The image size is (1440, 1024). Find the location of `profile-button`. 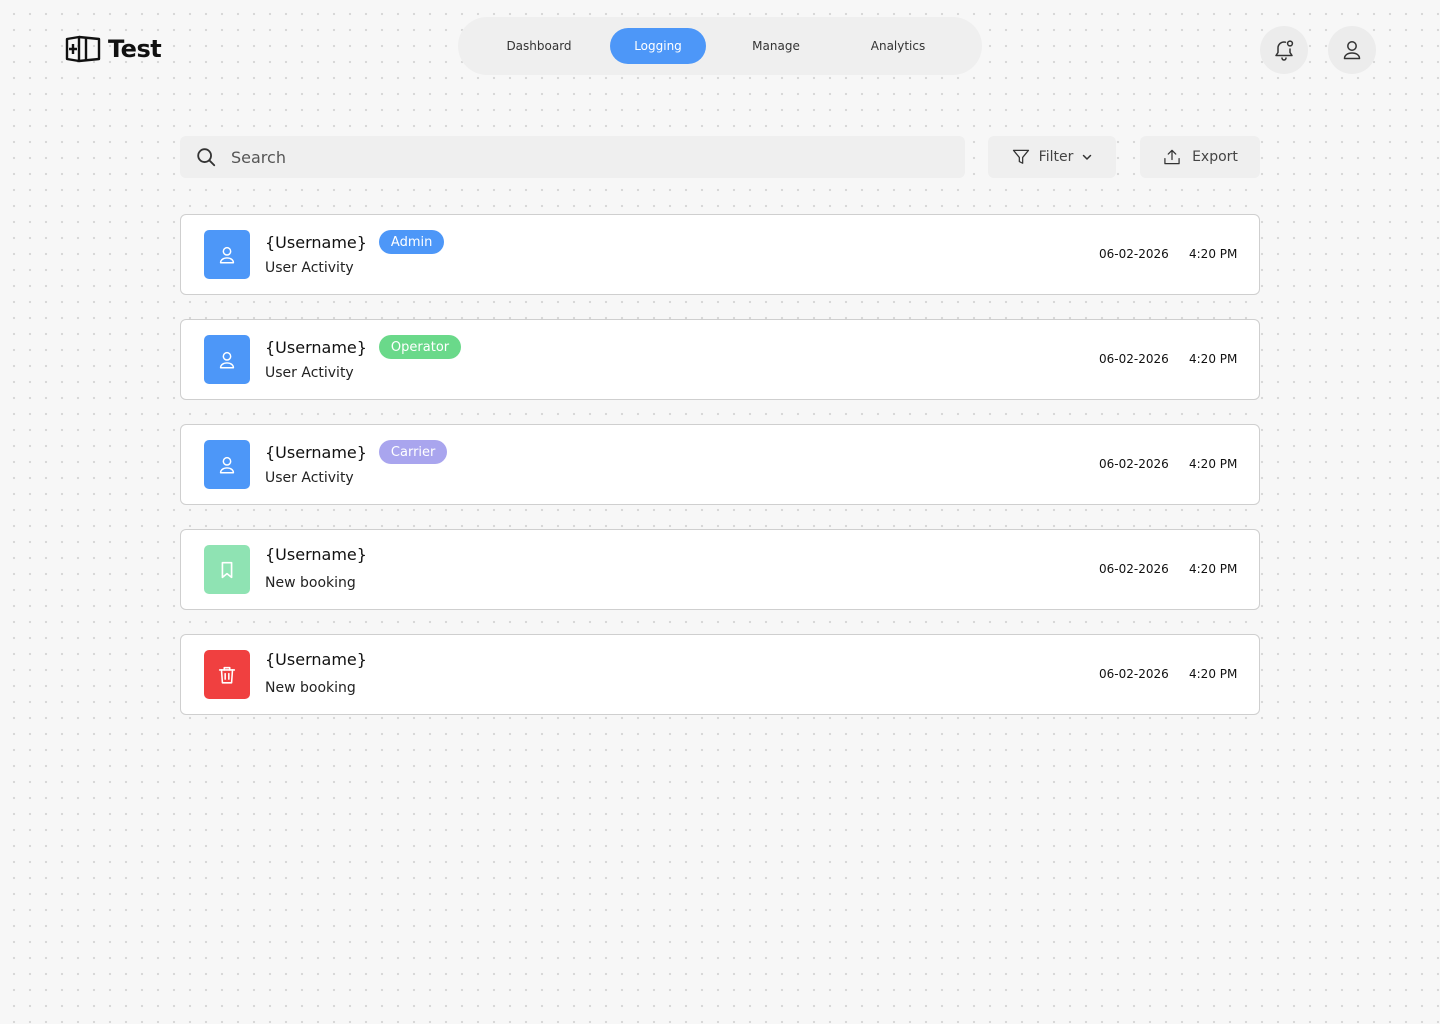

profile-button is located at coordinates (1352, 50).